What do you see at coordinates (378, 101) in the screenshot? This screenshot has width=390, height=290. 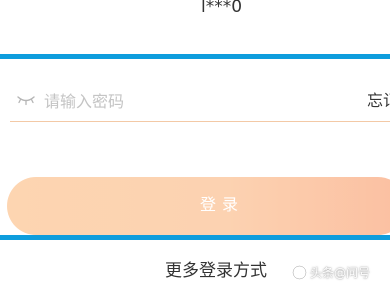 I see `forgot-password-link: 忘记` at bounding box center [378, 101].